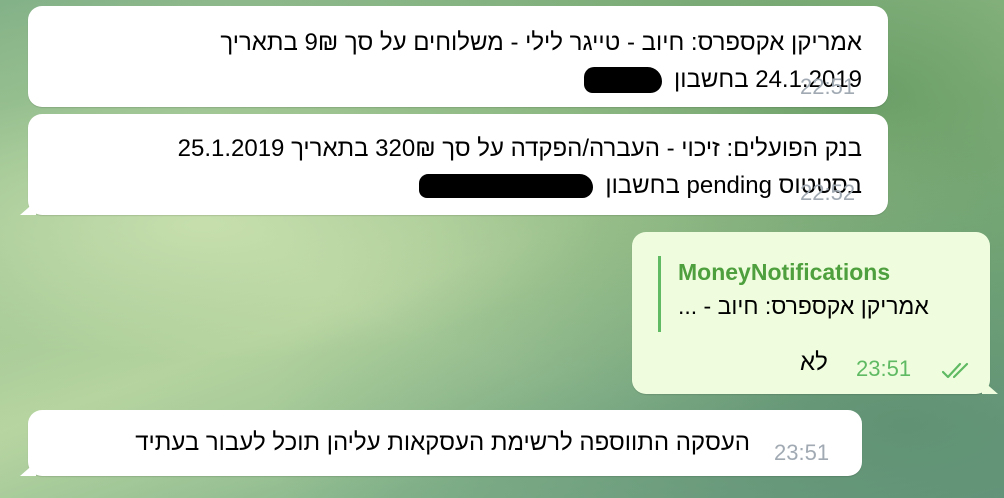 This screenshot has height=498, width=1004. I want to click on reply-sender-name: MoneyNotifications, so click(784, 272).